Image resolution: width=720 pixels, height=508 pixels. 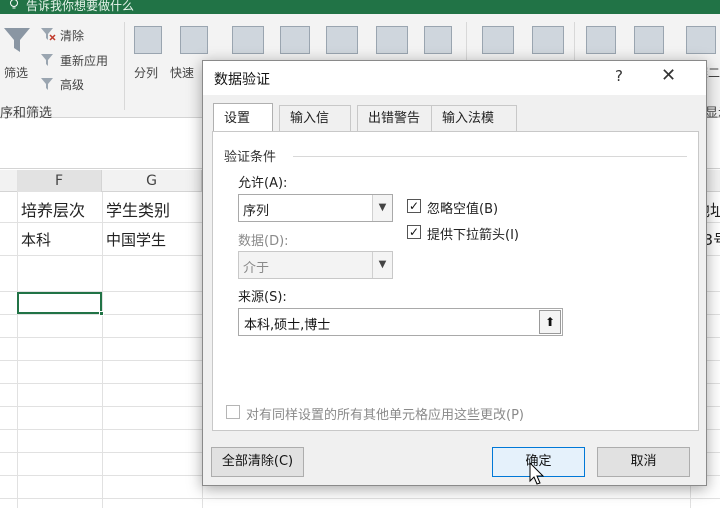 I want to click on allow-label: 允许(A):, so click(x=263, y=183).